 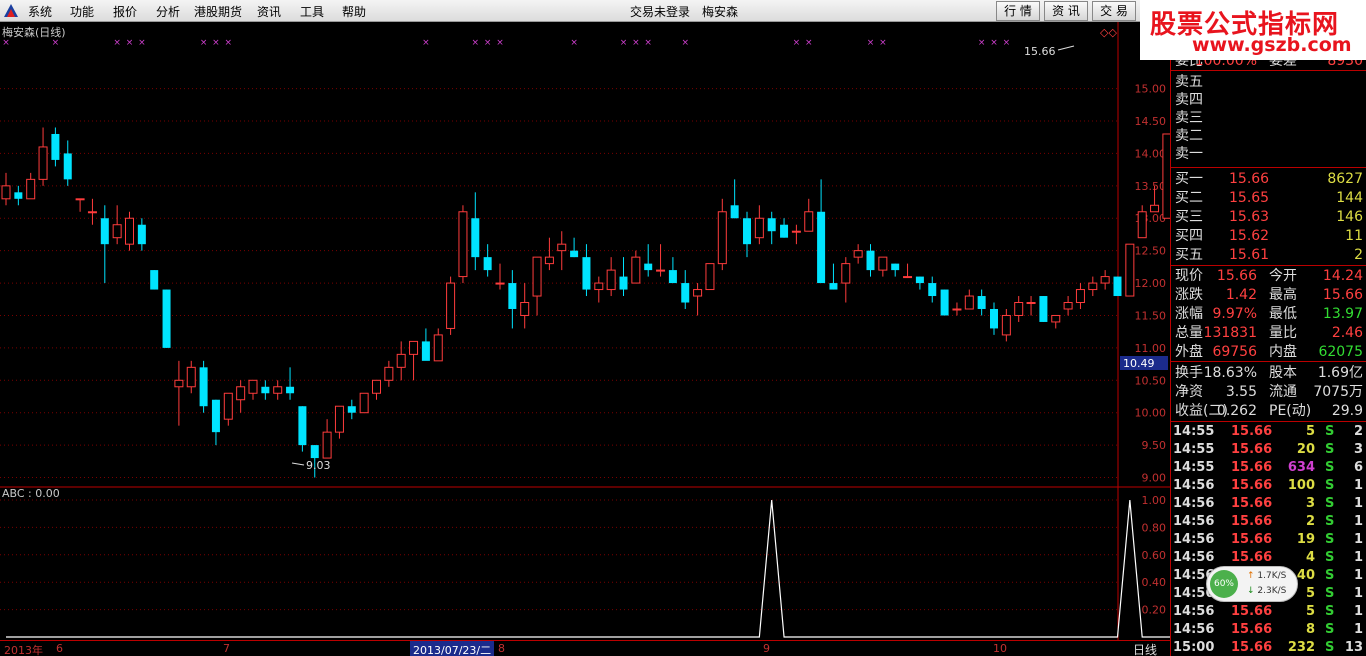 I want to click on buy-volume: 144, so click(x=1349, y=198).